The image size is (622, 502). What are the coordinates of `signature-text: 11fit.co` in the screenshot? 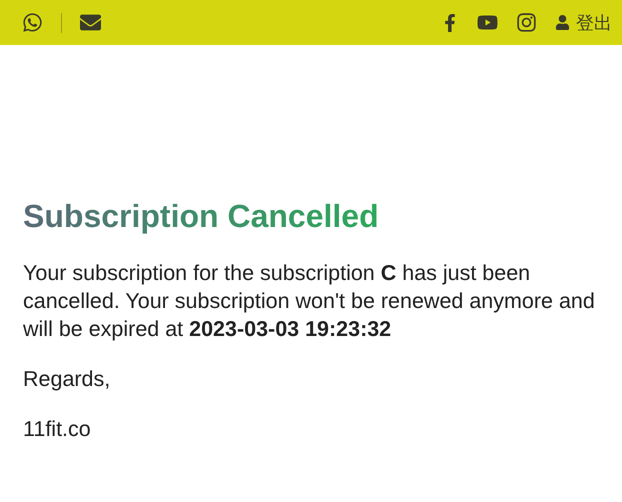 It's located at (57, 429).